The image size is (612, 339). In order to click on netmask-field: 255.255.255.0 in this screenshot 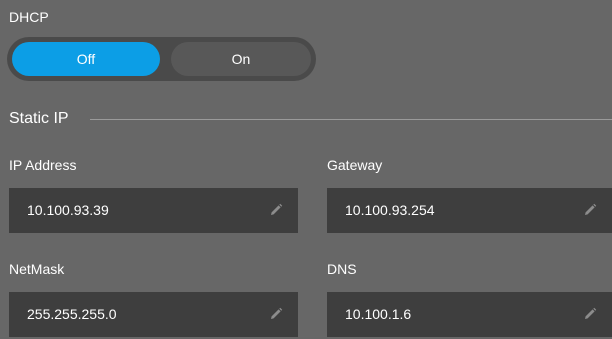, I will do `click(153, 314)`.